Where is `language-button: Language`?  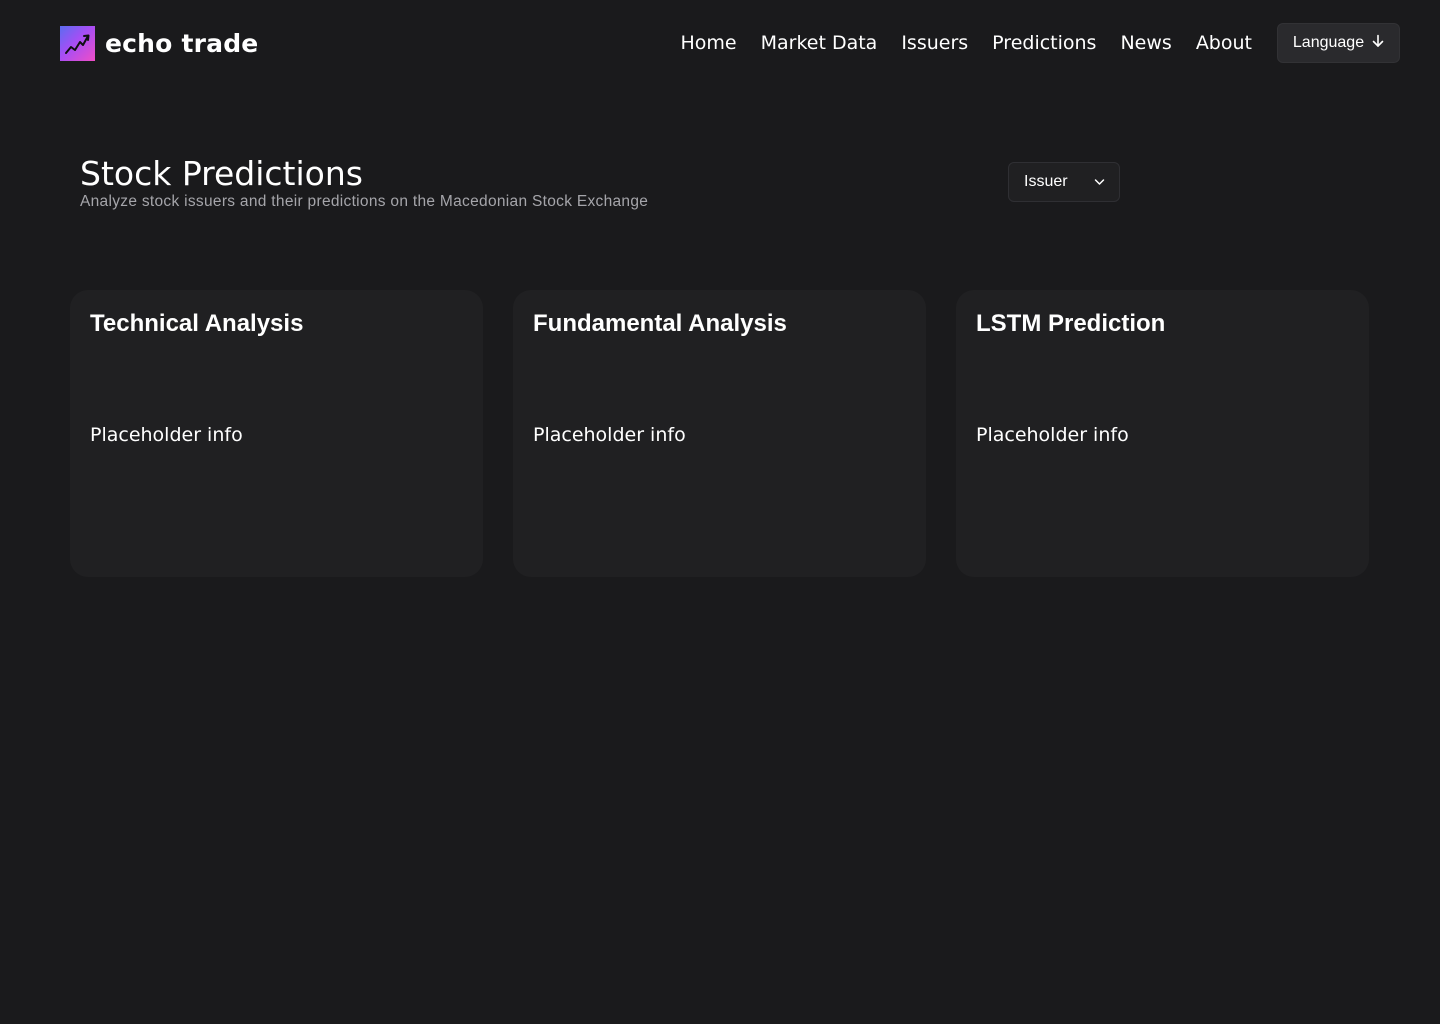
language-button: Language is located at coordinates (1338, 43).